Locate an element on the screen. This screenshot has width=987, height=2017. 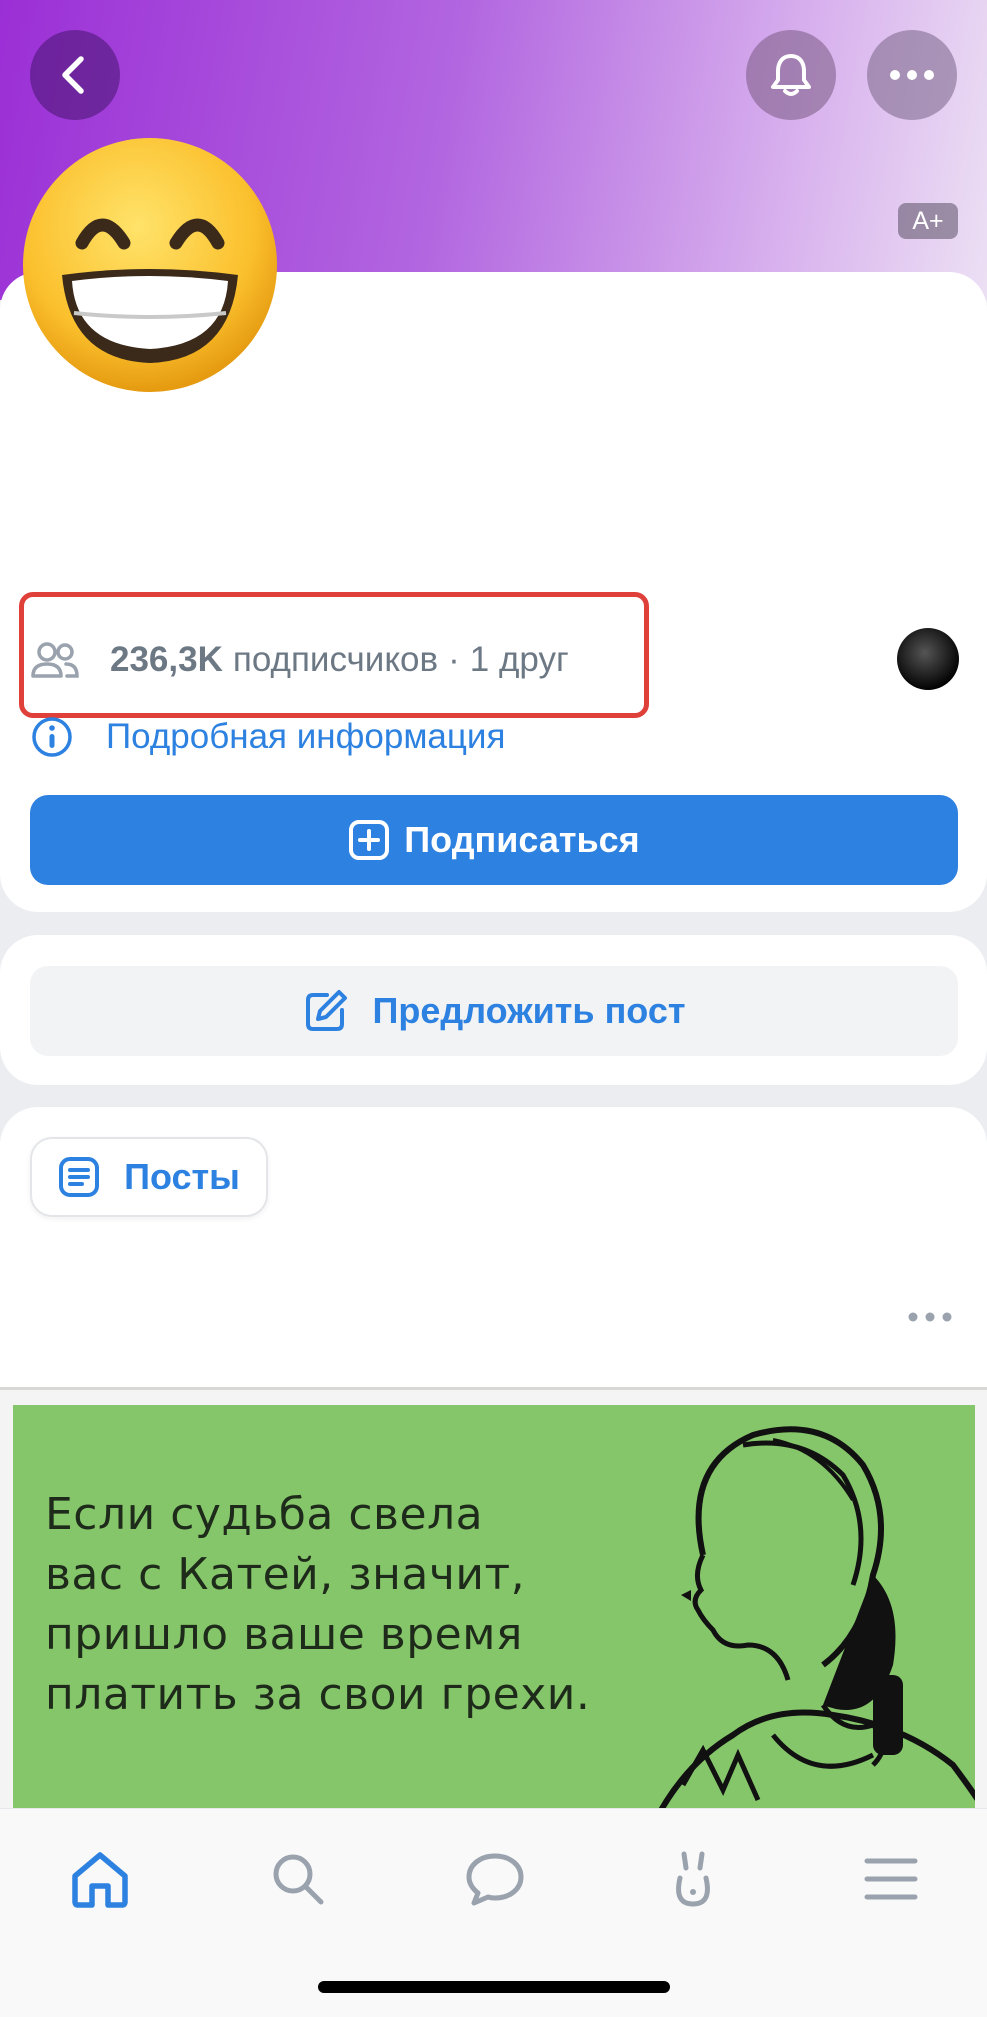
tab-search is located at coordinates (298, 1879).